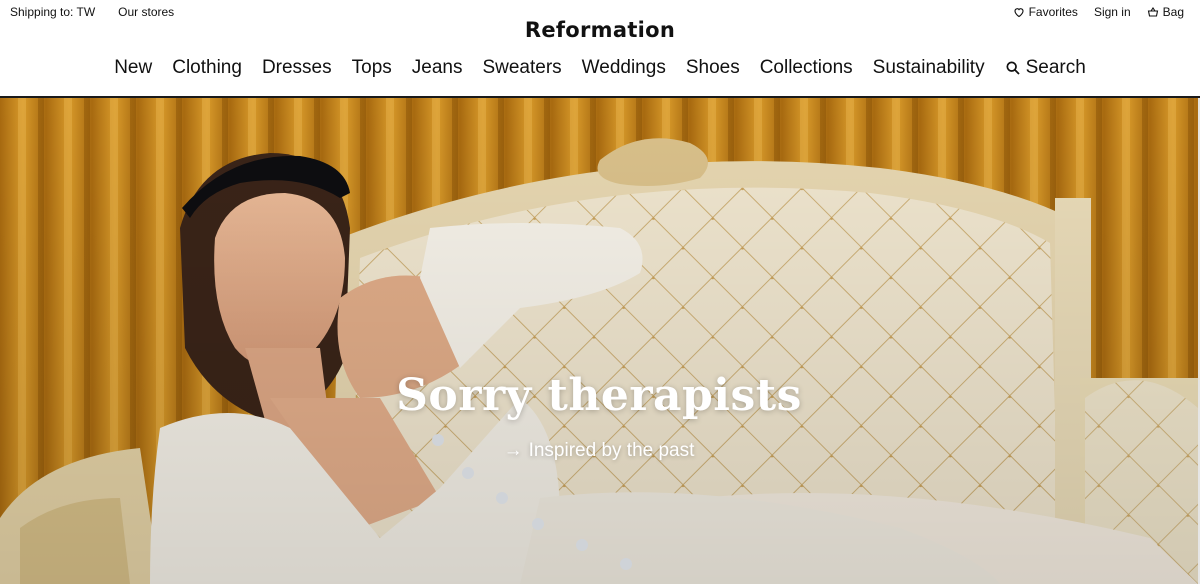 This screenshot has height=584, width=1200. What do you see at coordinates (1173, 12) in the screenshot?
I see `bag-label: Bag` at bounding box center [1173, 12].